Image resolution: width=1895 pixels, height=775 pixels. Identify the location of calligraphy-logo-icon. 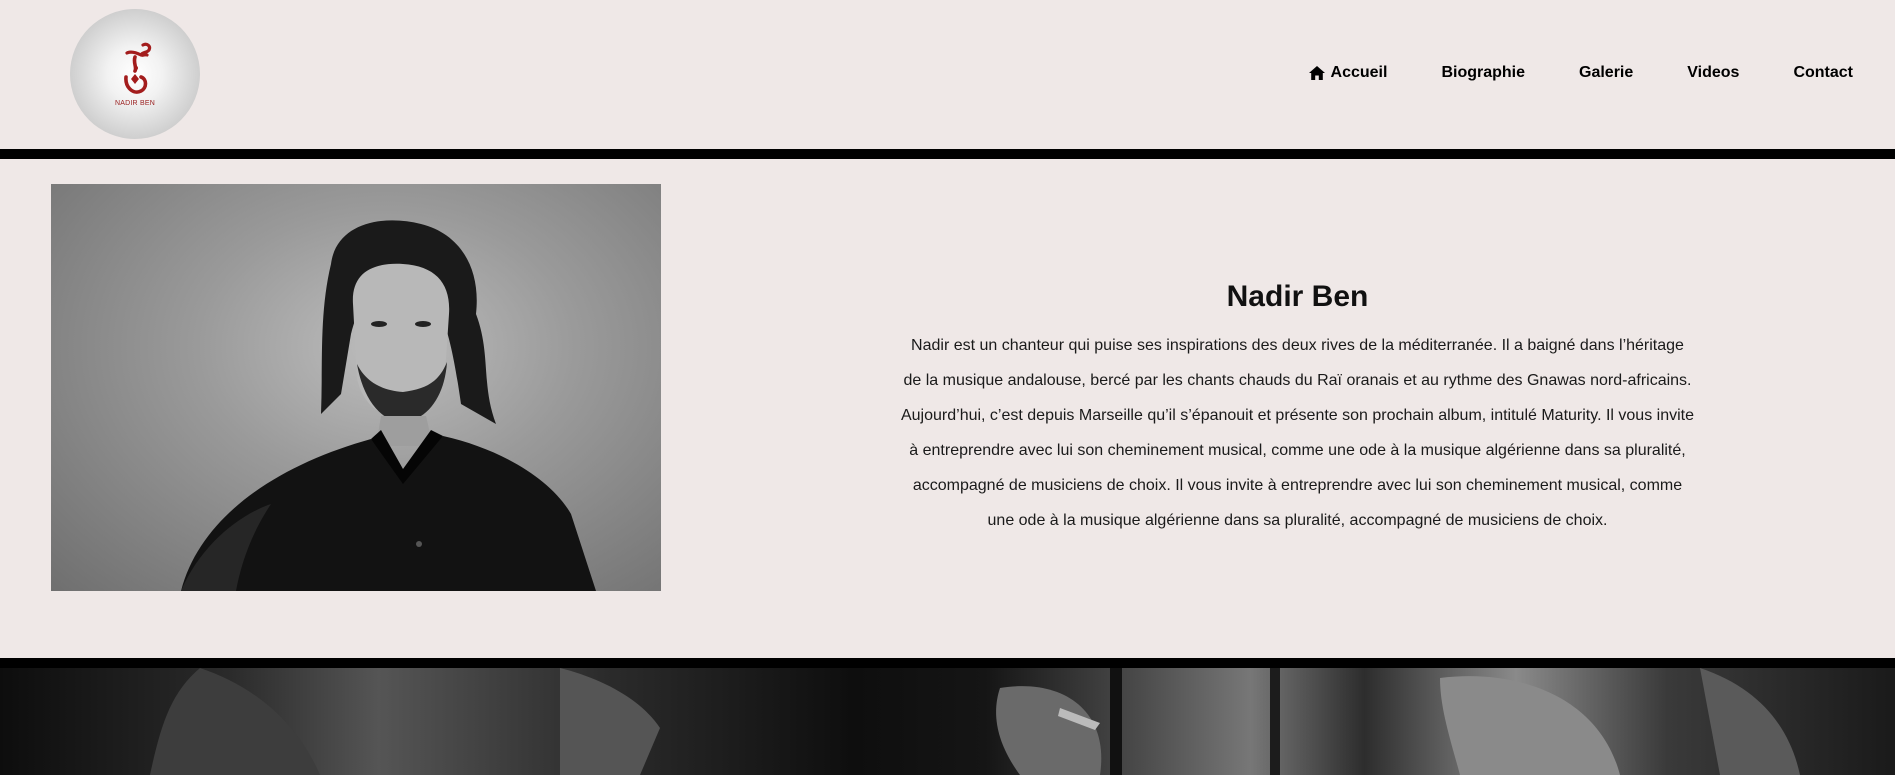
(138, 68).